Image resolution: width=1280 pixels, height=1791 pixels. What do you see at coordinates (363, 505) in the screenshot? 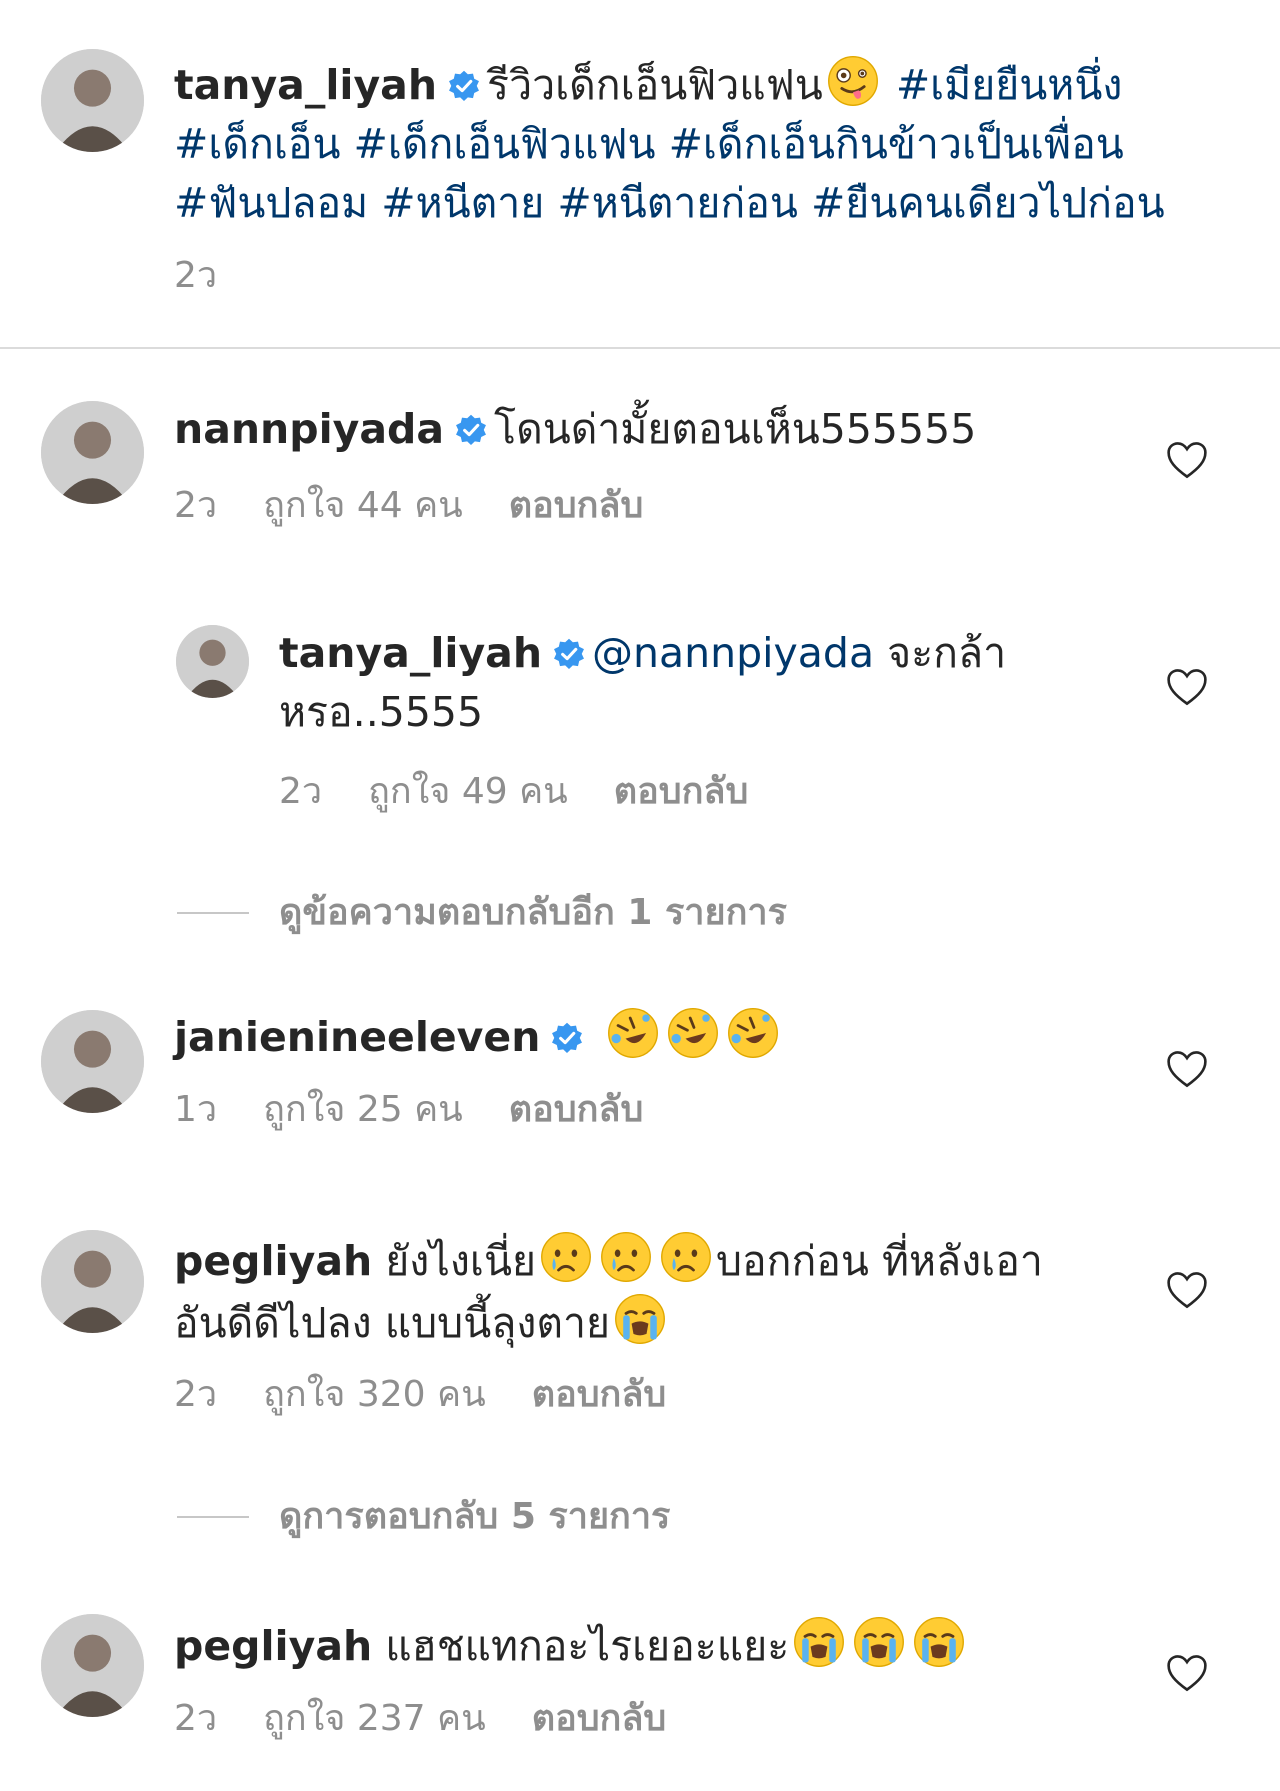
I see `comment-likes: ถูกใจ 44 คน` at bounding box center [363, 505].